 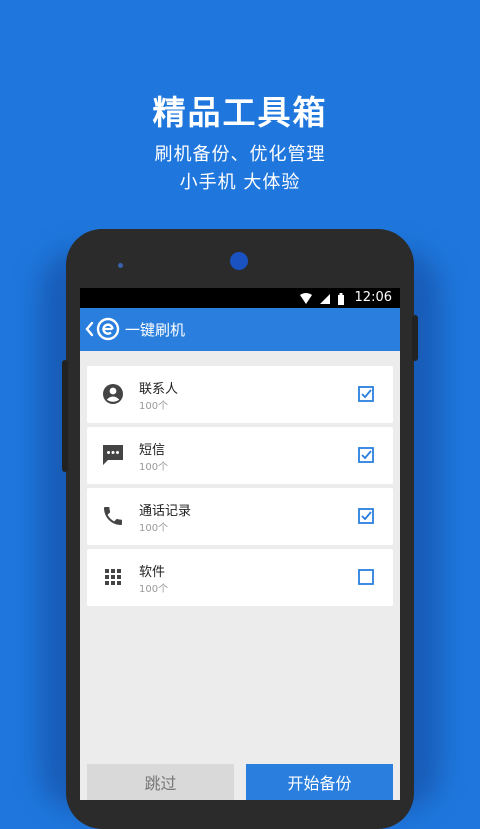 What do you see at coordinates (240, 329) in the screenshot?
I see `app-bar: 一键刷机` at bounding box center [240, 329].